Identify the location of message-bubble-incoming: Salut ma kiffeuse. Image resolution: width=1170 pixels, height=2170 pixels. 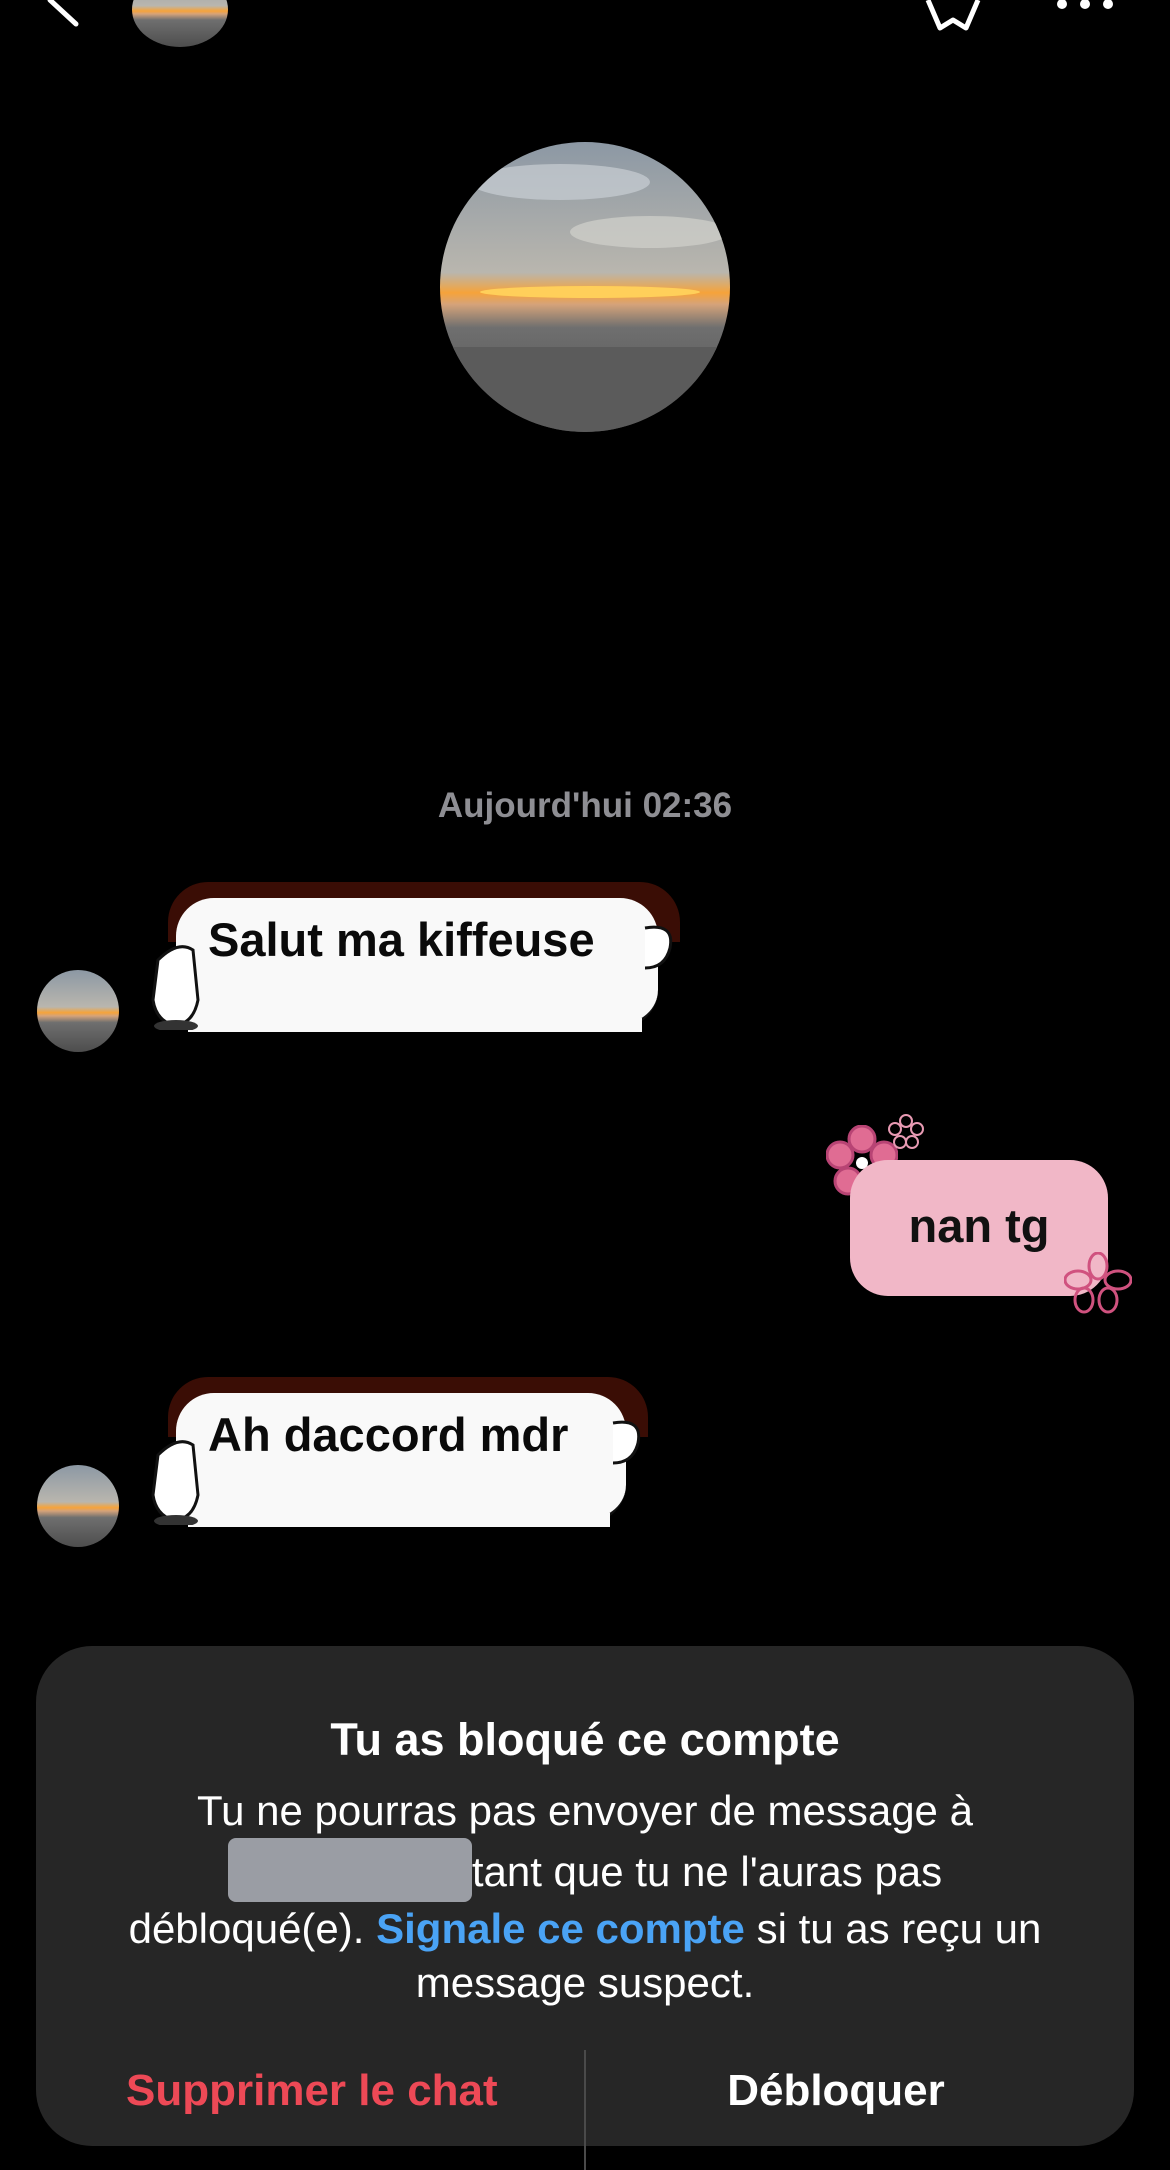
(415, 957).